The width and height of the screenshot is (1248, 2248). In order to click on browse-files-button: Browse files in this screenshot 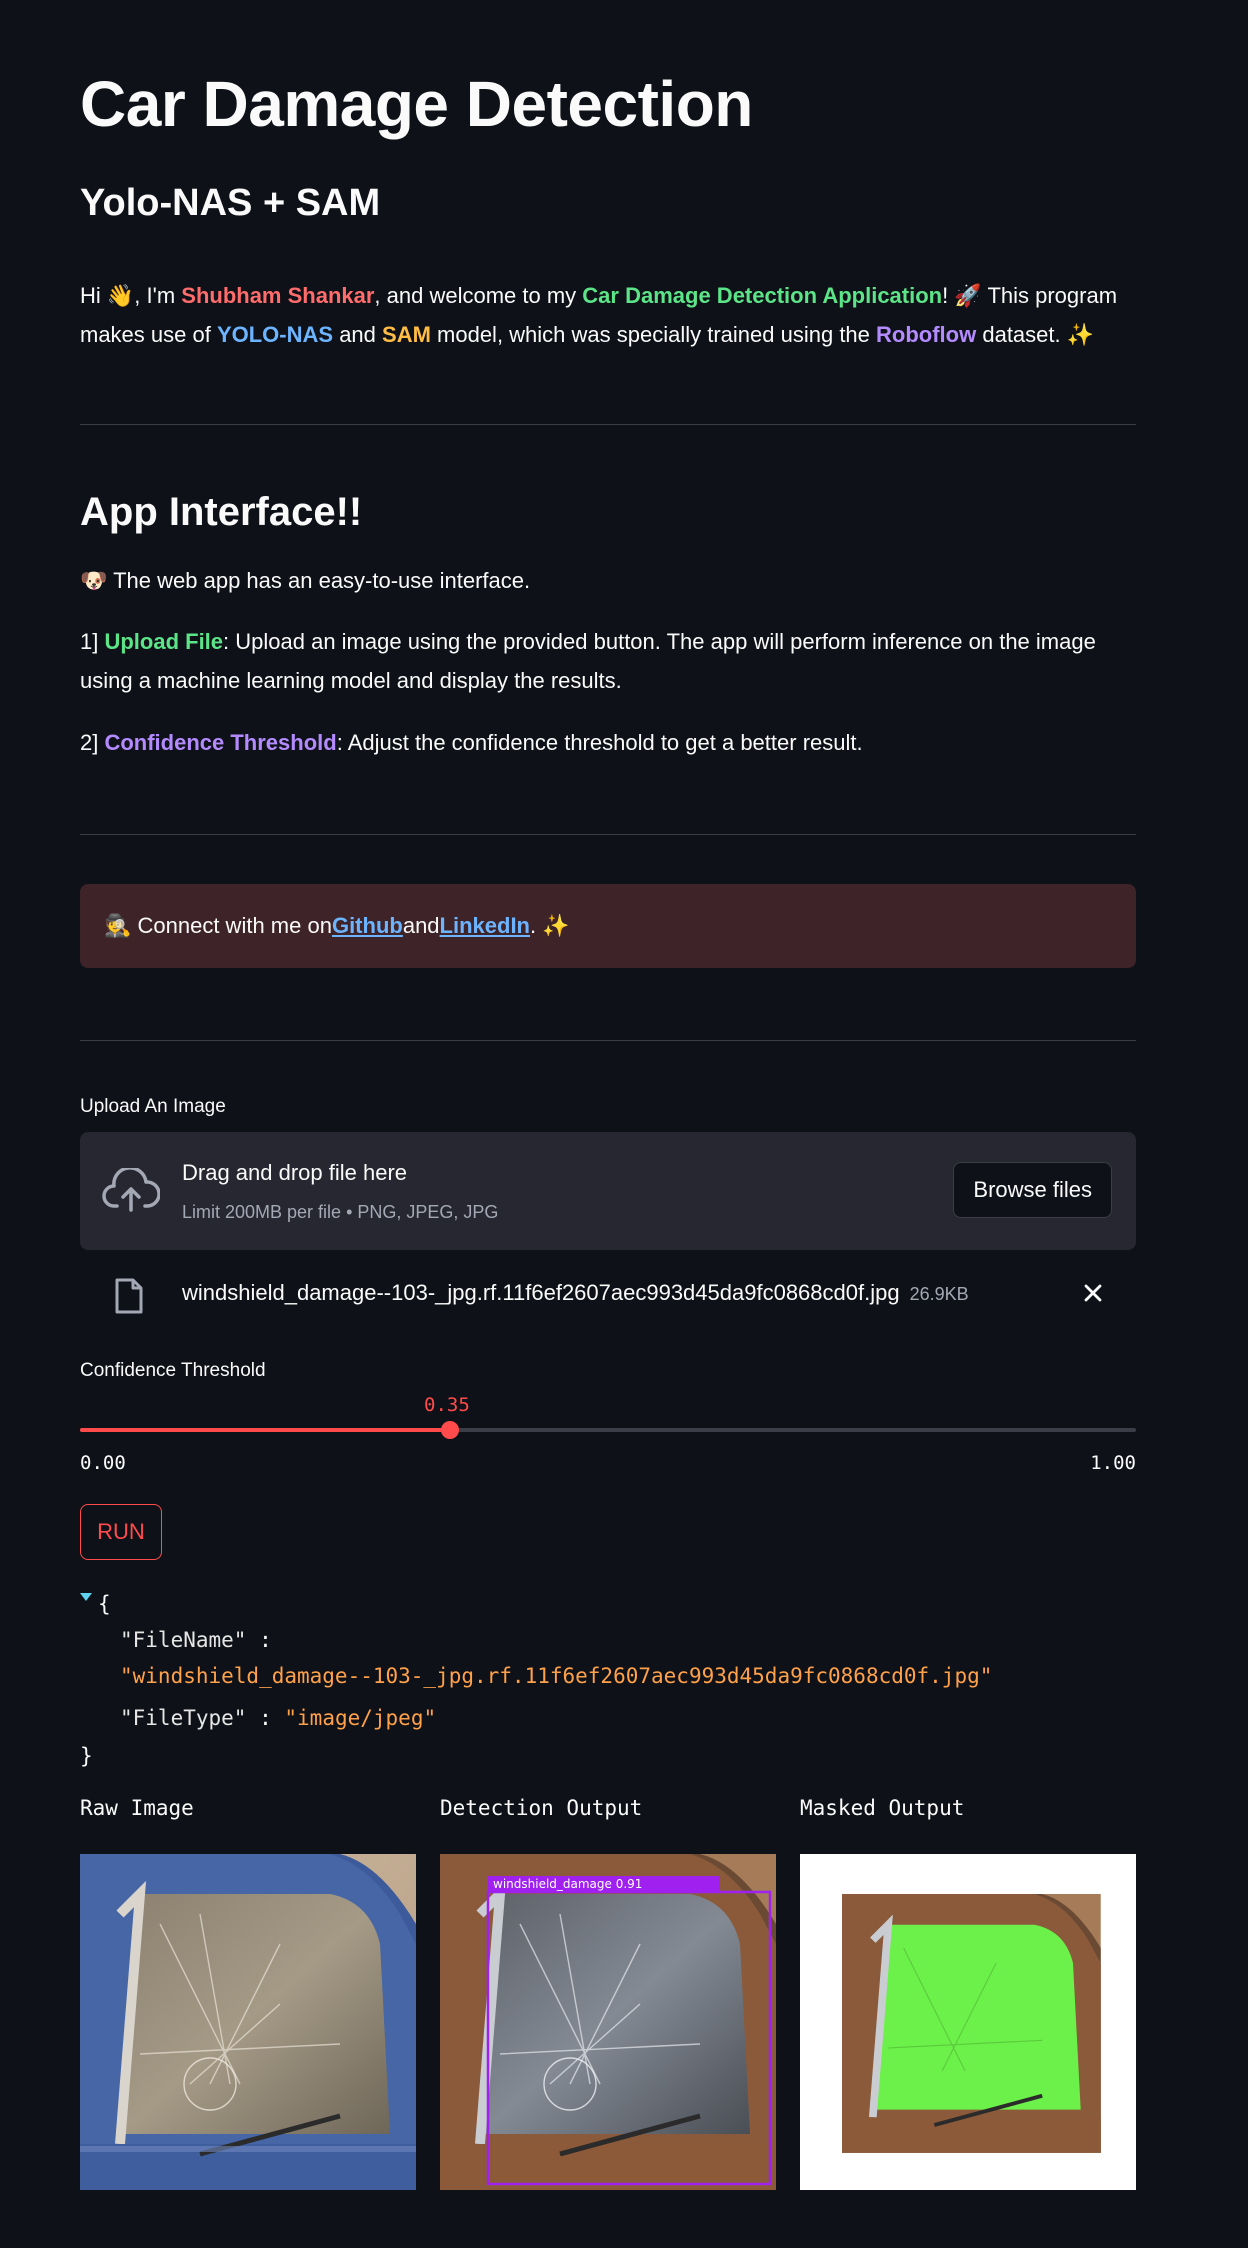, I will do `click(1032, 1190)`.